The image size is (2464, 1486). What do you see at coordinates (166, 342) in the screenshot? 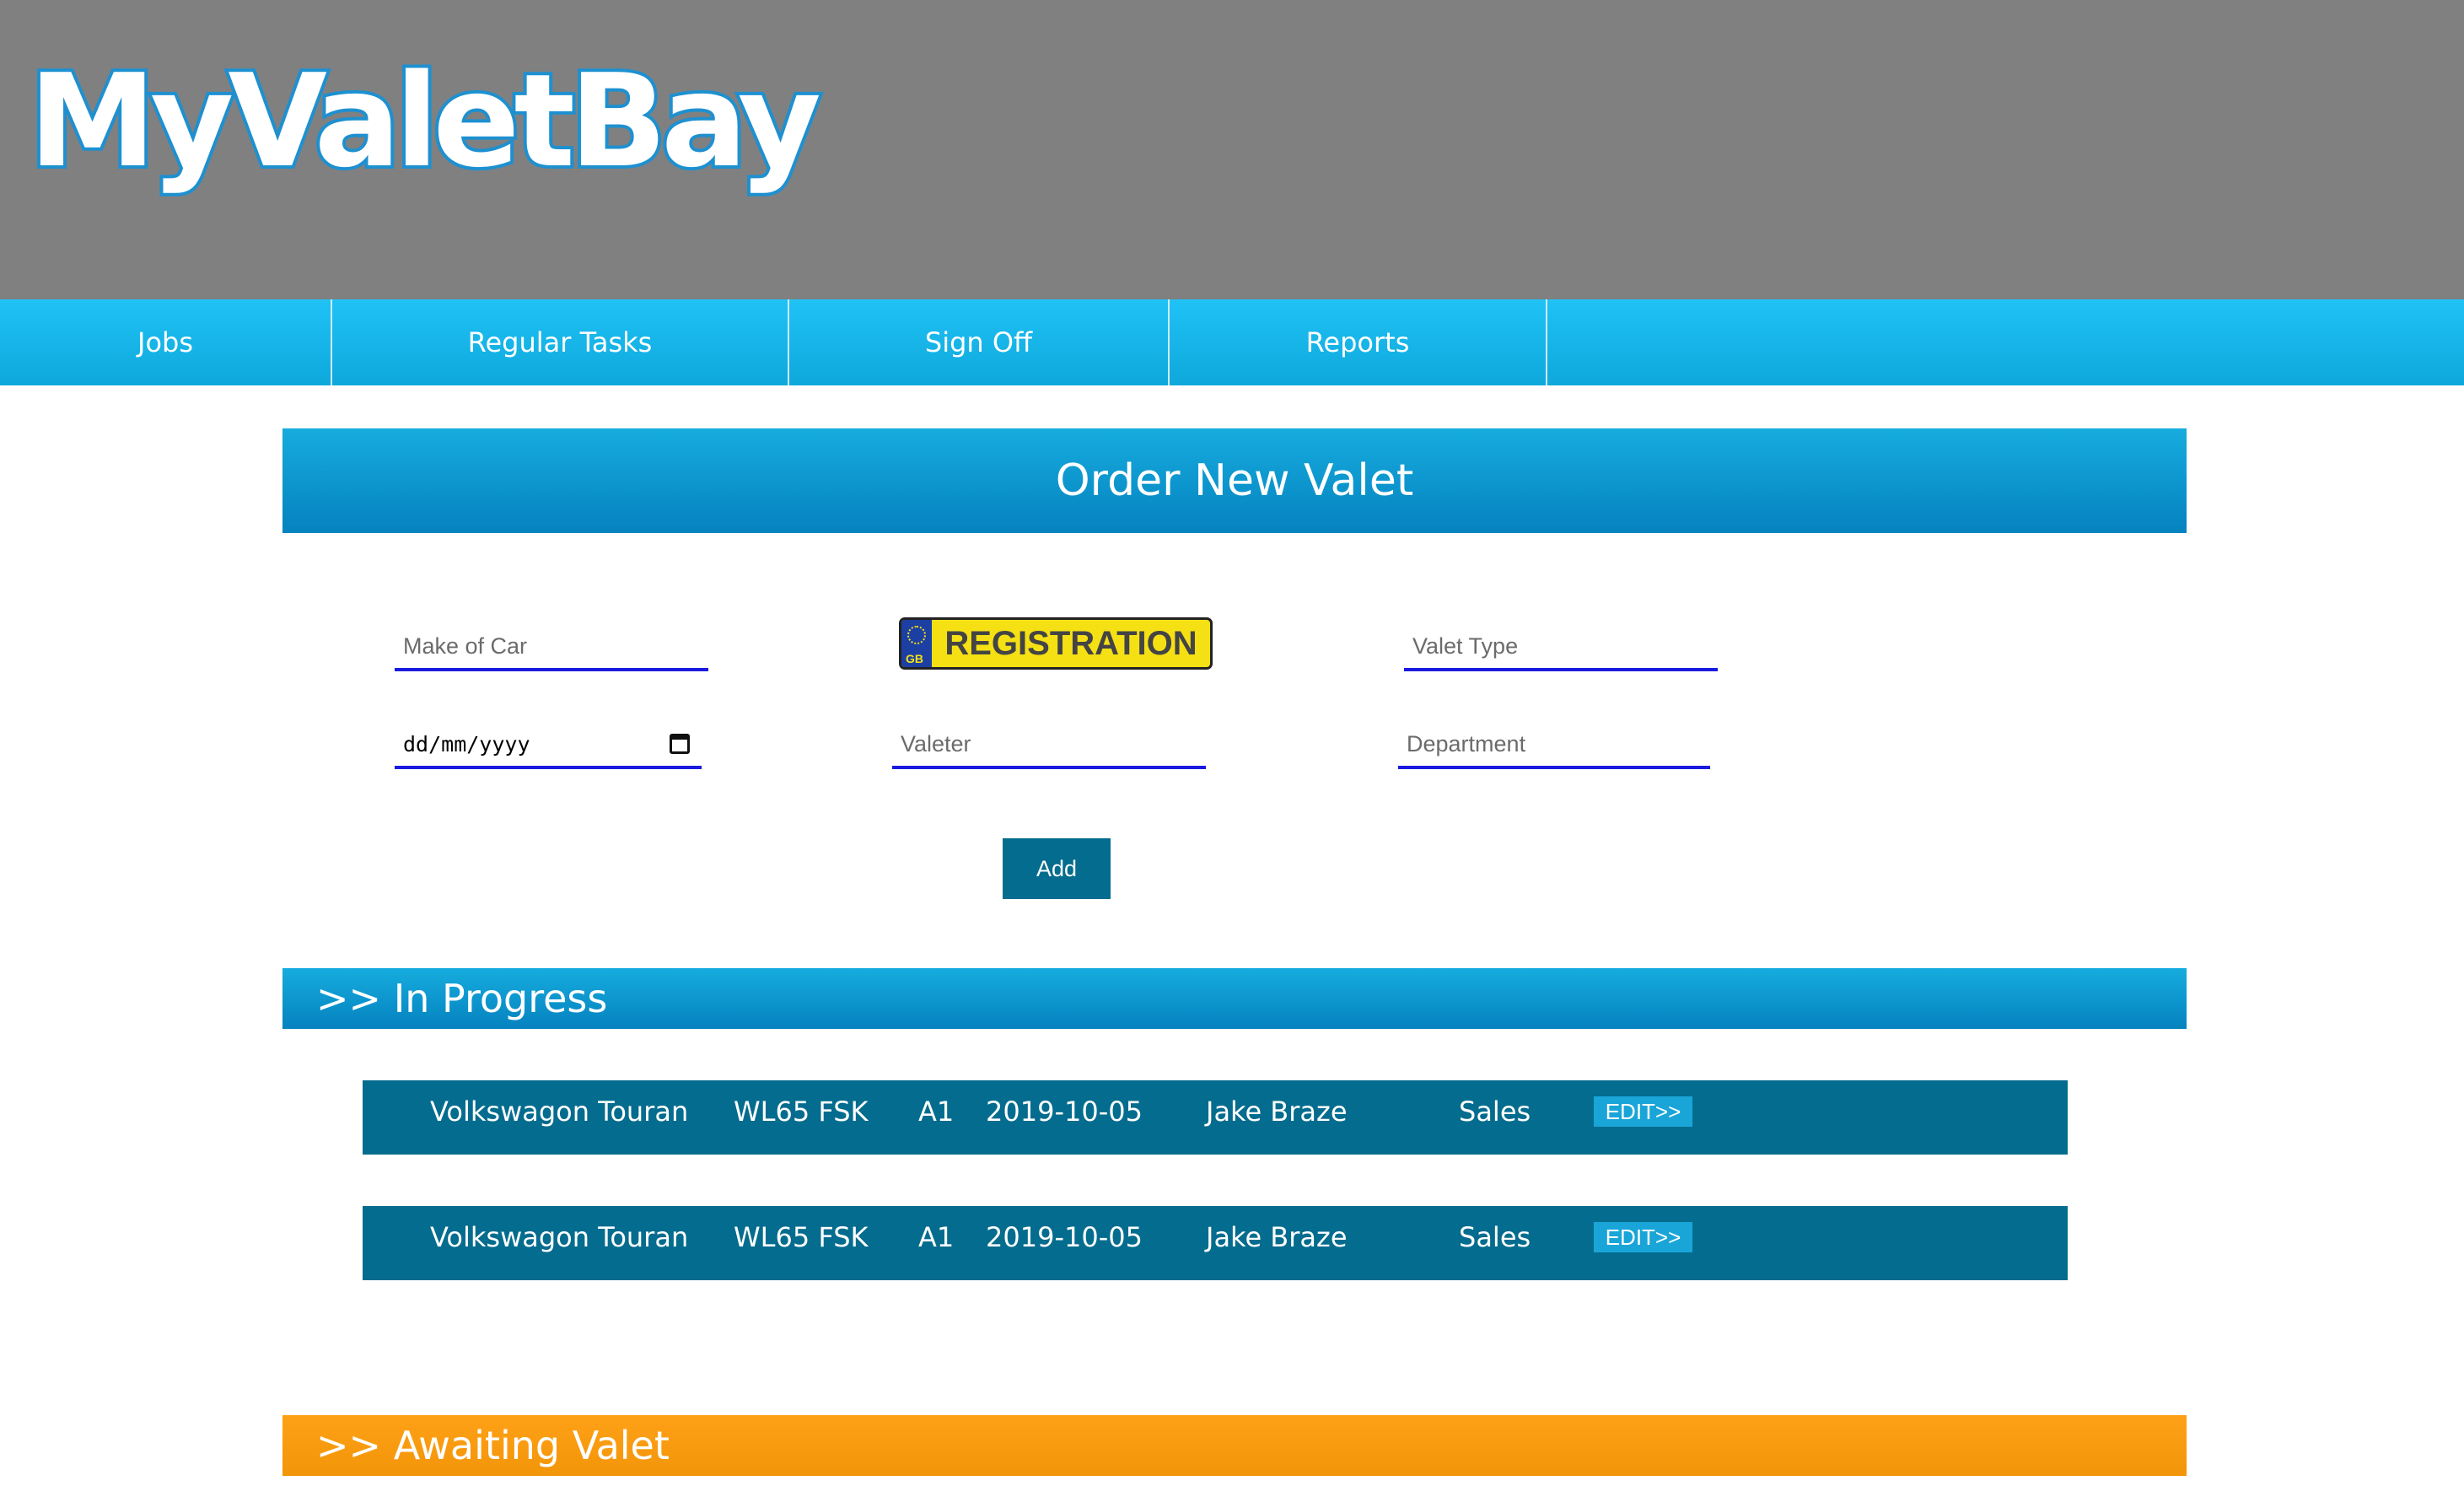
I see `nav-item-jobs: Jobs` at bounding box center [166, 342].